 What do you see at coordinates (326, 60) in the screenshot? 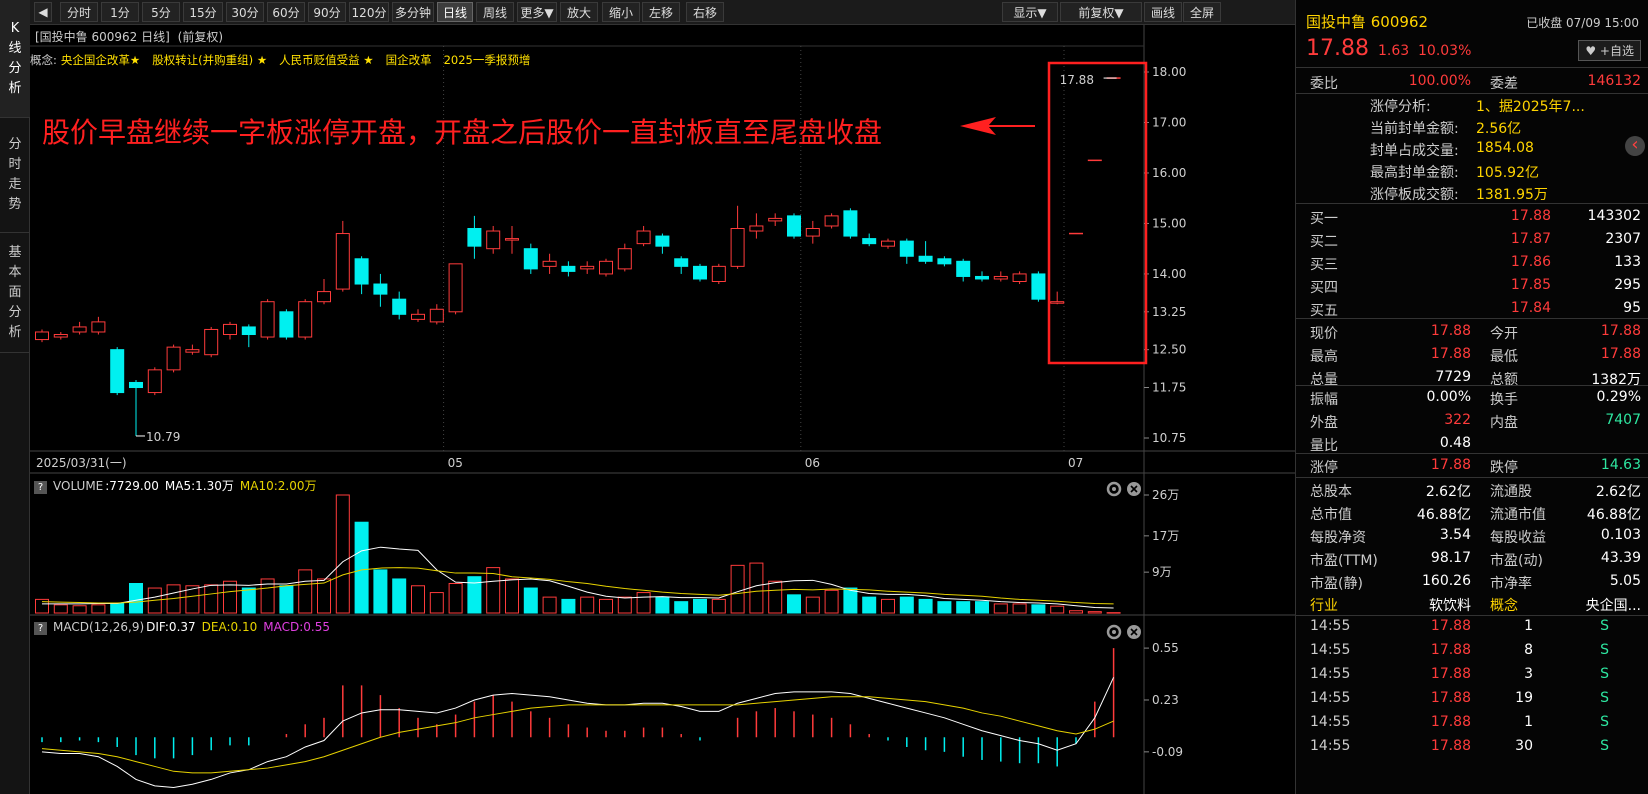
I see `concept-item: 人民币贬值受益 ★` at bounding box center [326, 60].